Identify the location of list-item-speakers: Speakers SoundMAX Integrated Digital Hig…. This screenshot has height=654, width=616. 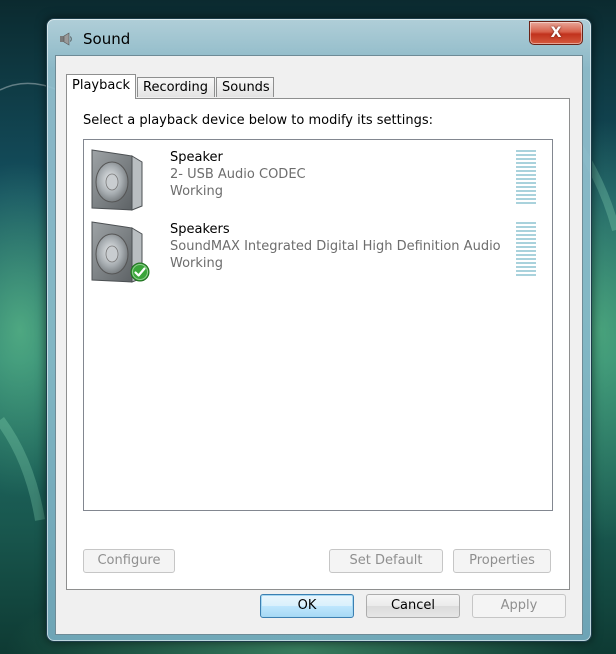
(318, 251).